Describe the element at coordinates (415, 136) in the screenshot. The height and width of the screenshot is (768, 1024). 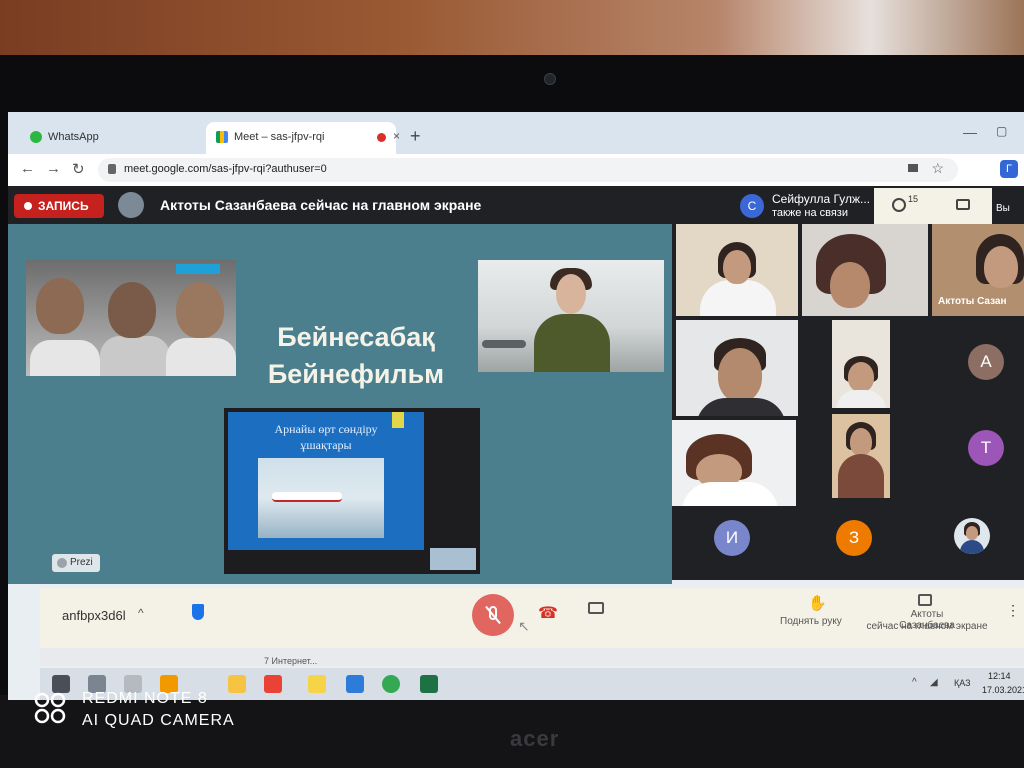
I see `new-tab-button: +` at that location.